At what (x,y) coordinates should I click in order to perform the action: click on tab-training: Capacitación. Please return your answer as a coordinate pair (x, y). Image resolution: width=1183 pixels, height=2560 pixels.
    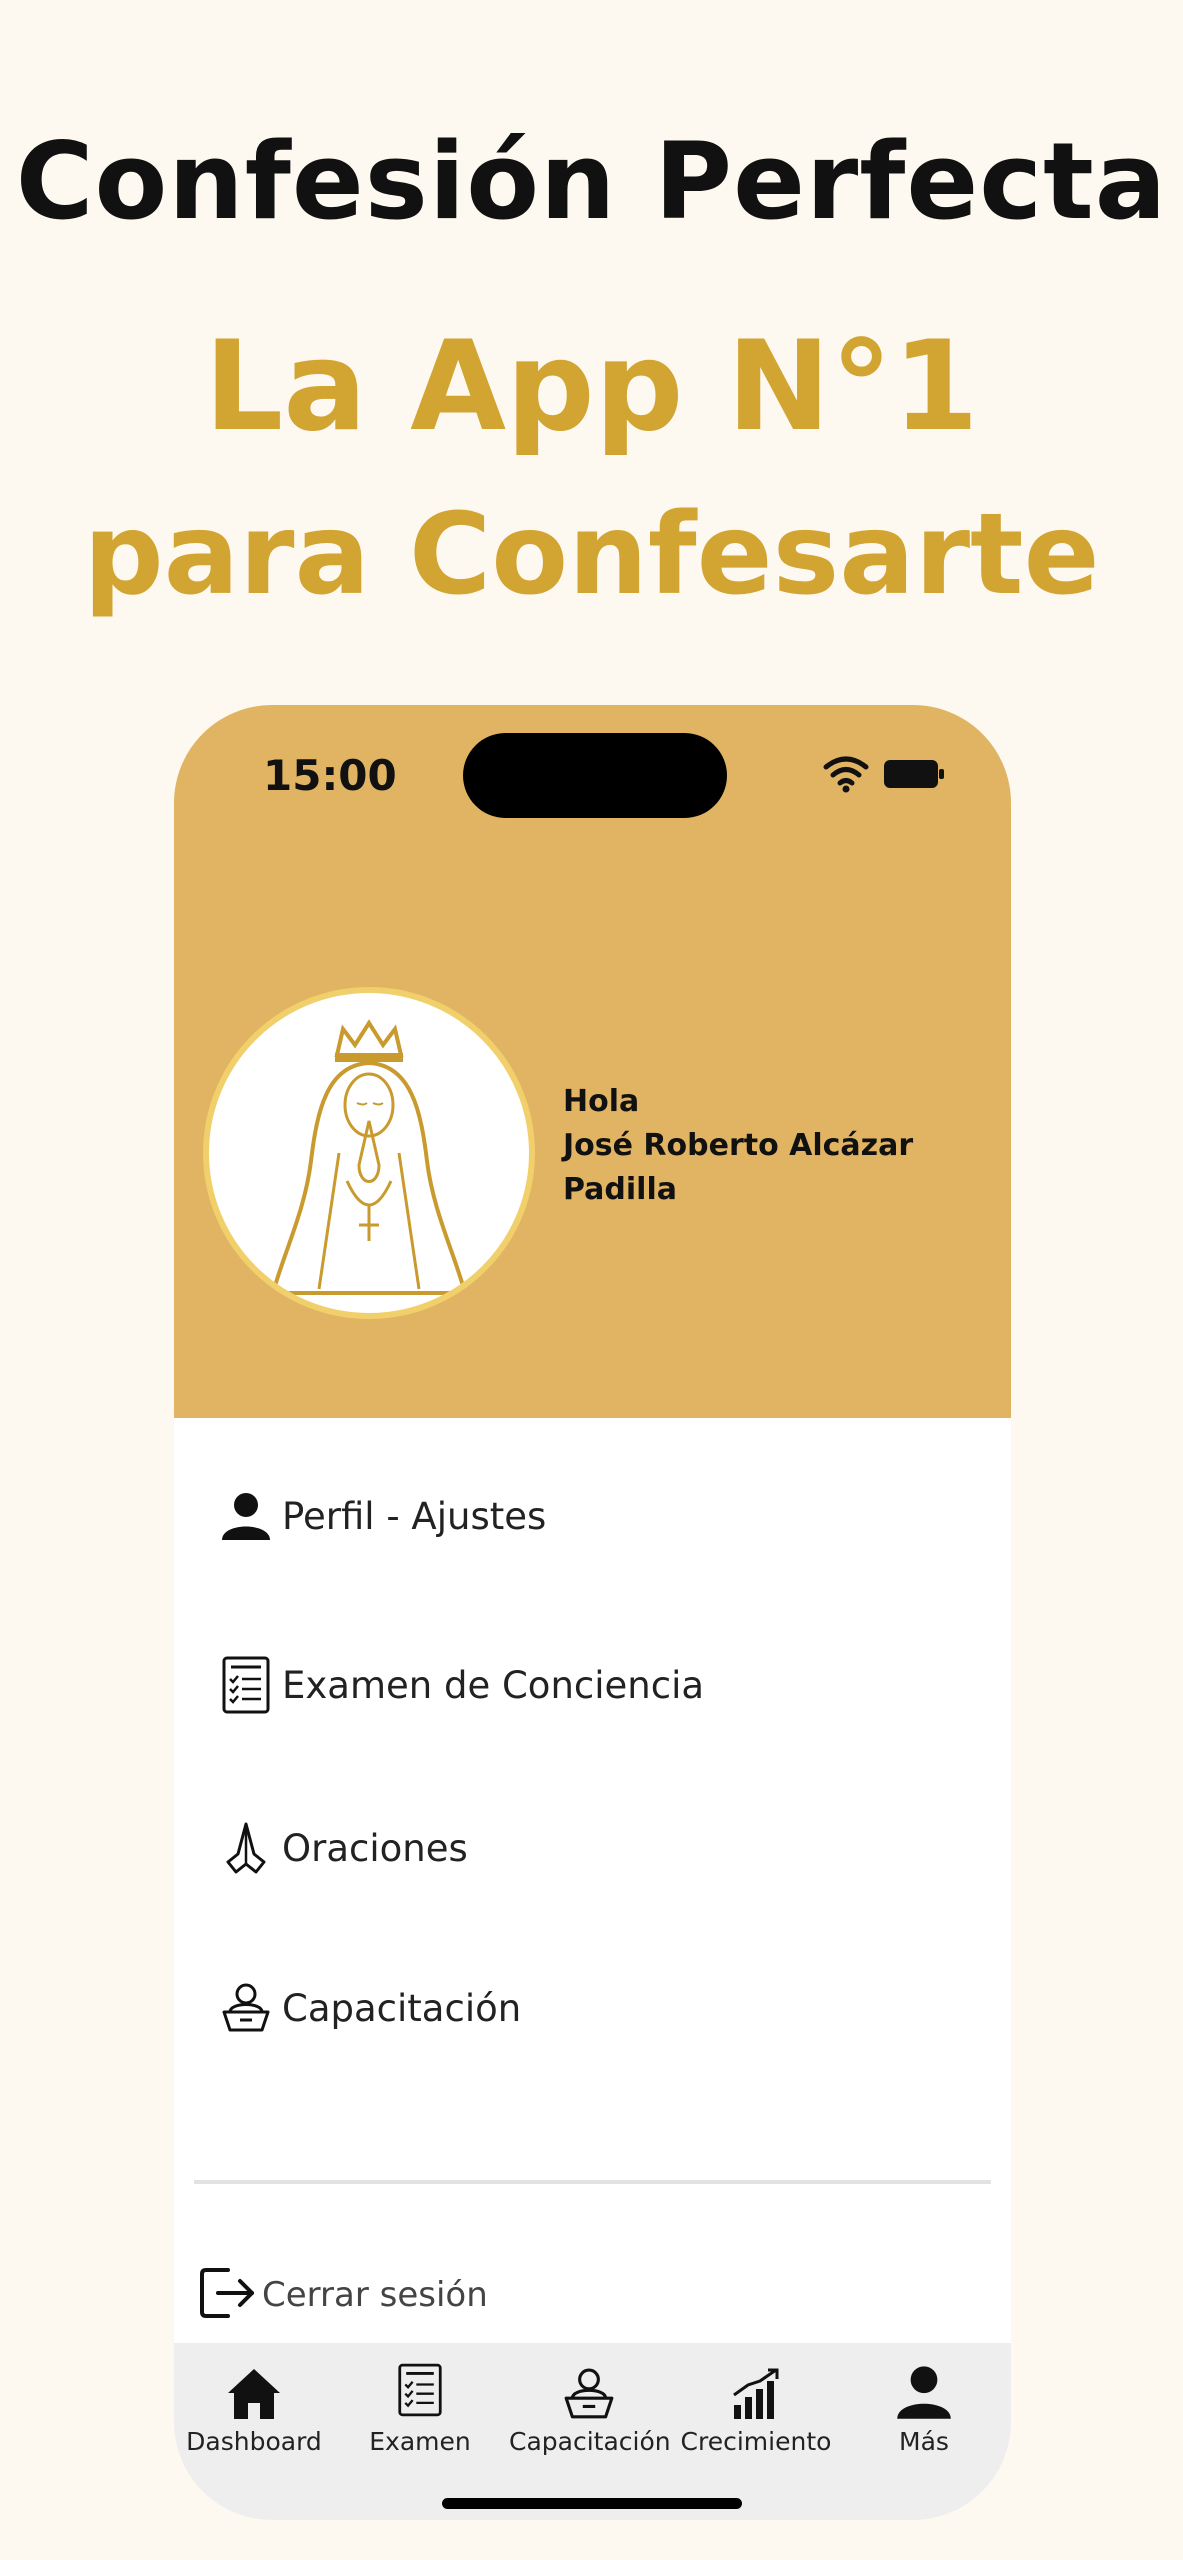
    Looking at the image, I should click on (590, 2399).